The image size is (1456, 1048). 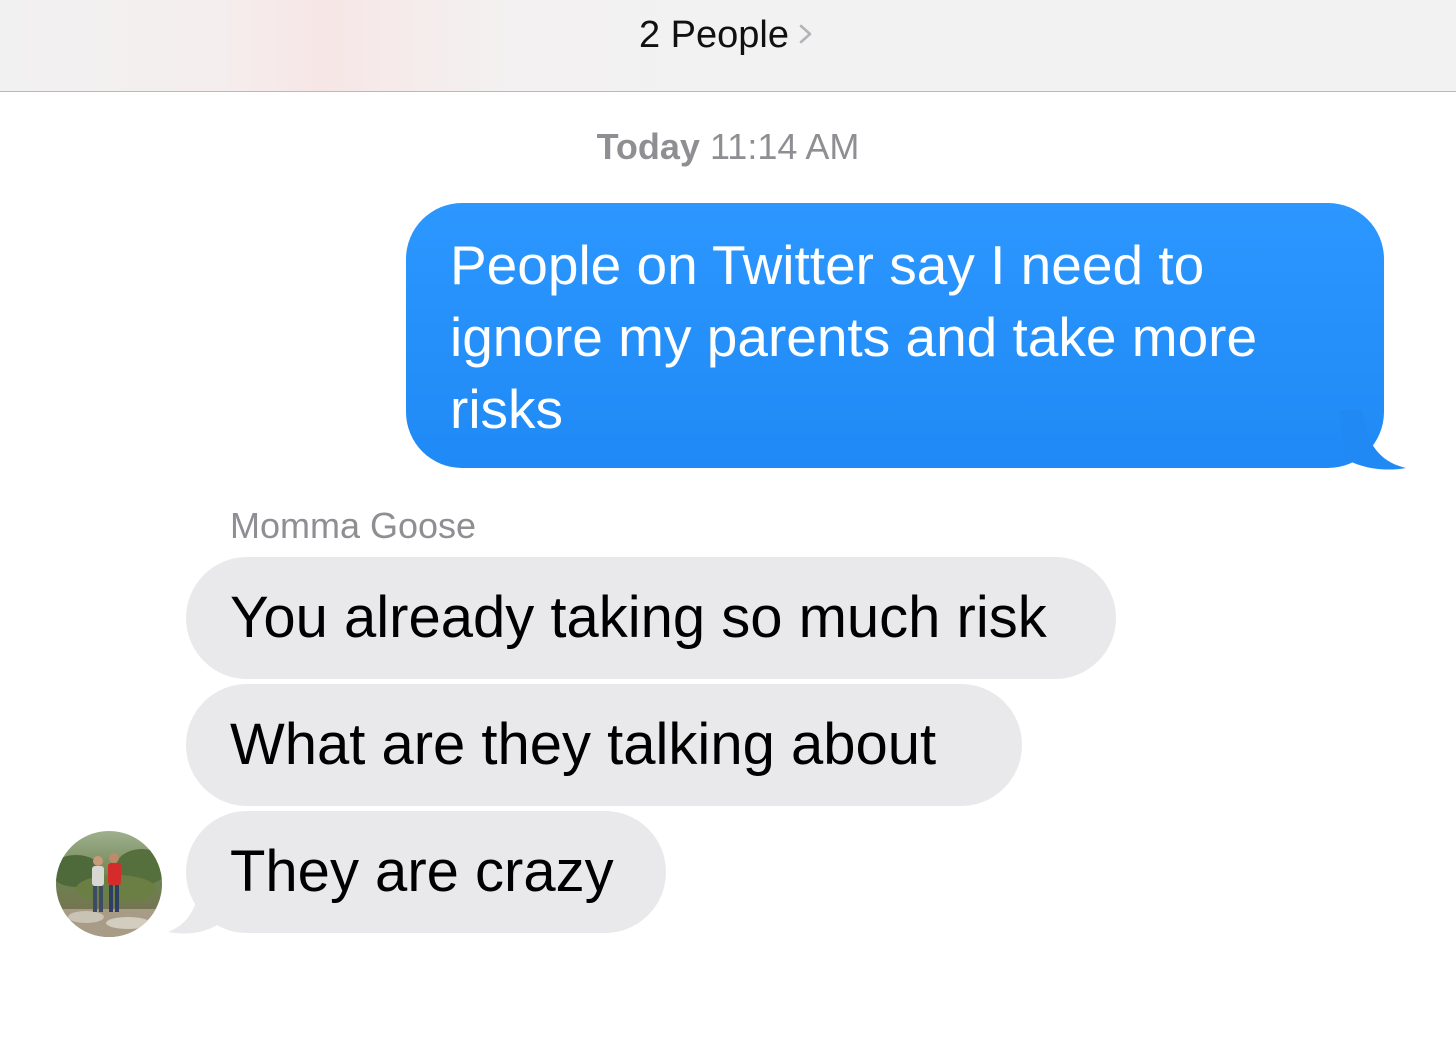 What do you see at coordinates (805, 34) in the screenshot?
I see `chevron-right-icon` at bounding box center [805, 34].